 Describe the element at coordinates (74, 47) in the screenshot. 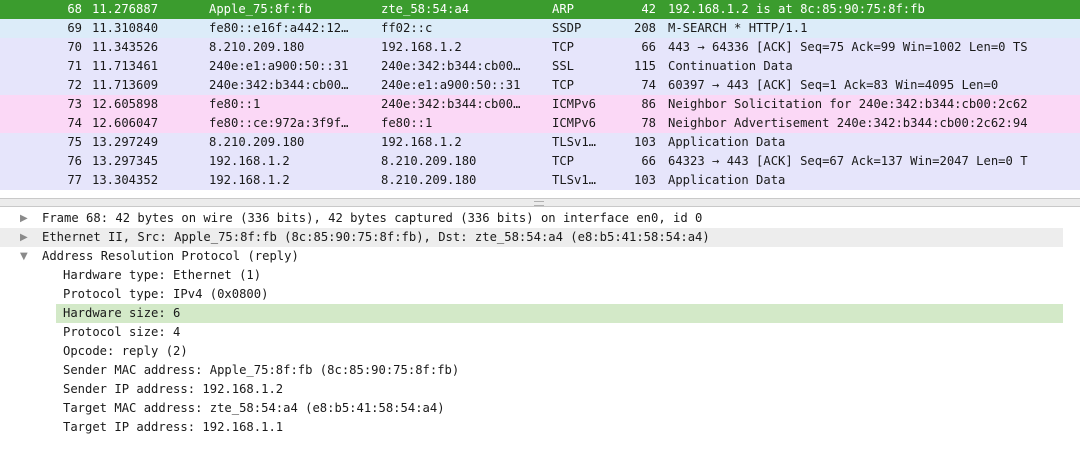

I see `packet-number: 70` at that location.